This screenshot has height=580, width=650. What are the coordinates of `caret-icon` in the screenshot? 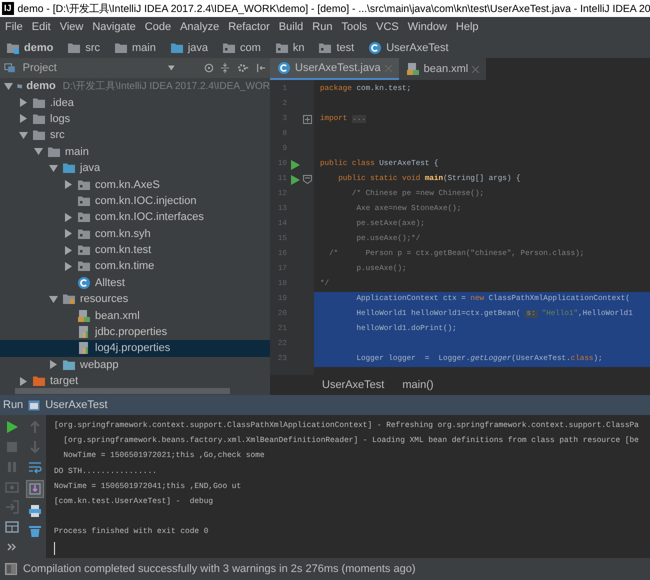 It's located at (171, 68).